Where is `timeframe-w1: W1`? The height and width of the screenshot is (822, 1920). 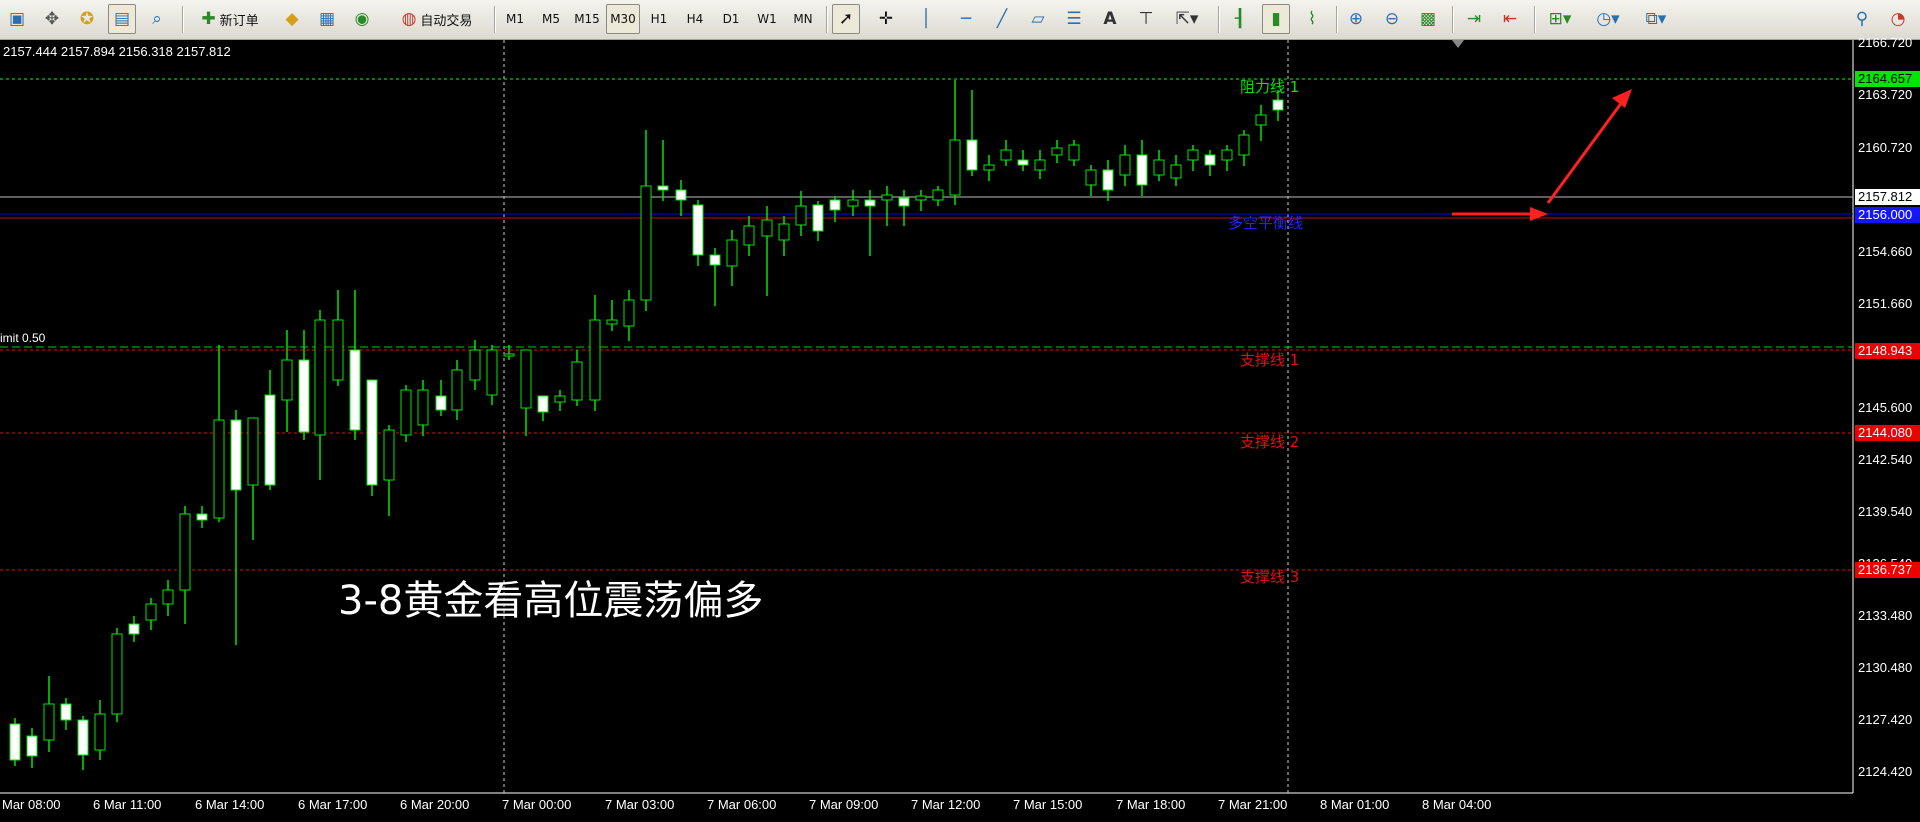
timeframe-w1: W1 is located at coordinates (767, 19).